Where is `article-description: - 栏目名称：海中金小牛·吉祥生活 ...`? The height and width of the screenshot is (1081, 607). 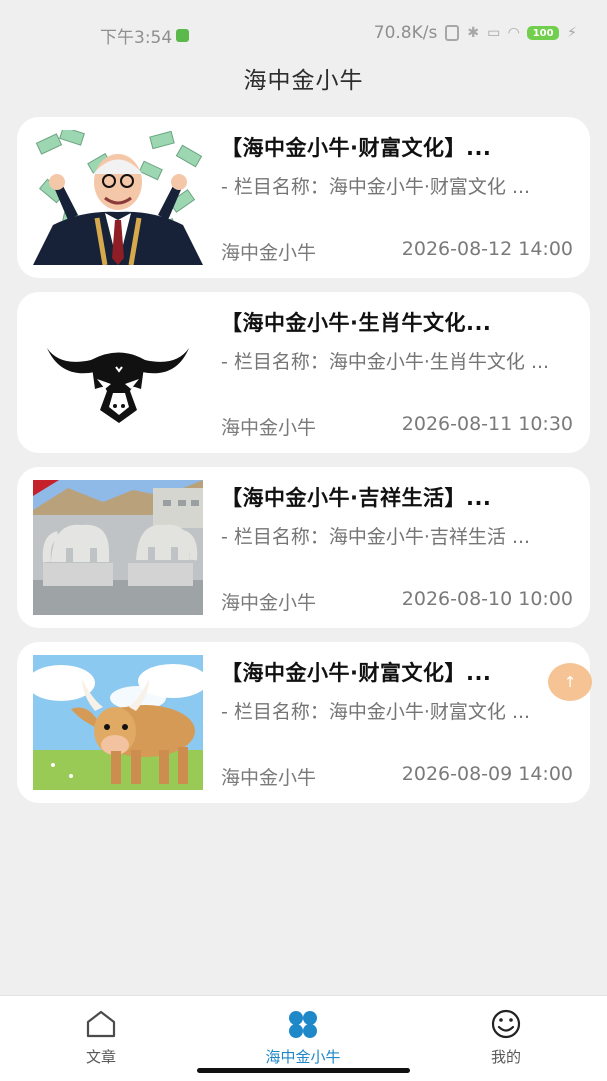 article-description: - 栏目名称：海中金小牛·吉祥生活 ... is located at coordinates (376, 537).